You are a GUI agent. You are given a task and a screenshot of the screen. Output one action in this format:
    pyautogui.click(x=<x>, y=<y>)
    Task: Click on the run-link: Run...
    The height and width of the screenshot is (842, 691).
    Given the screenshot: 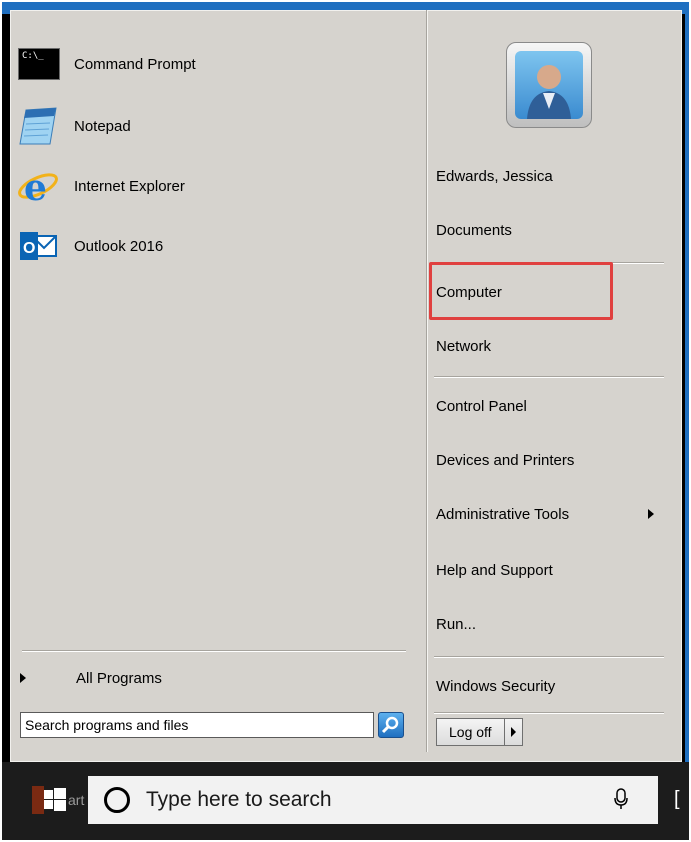 What is the action you would take?
    pyautogui.click(x=551, y=624)
    